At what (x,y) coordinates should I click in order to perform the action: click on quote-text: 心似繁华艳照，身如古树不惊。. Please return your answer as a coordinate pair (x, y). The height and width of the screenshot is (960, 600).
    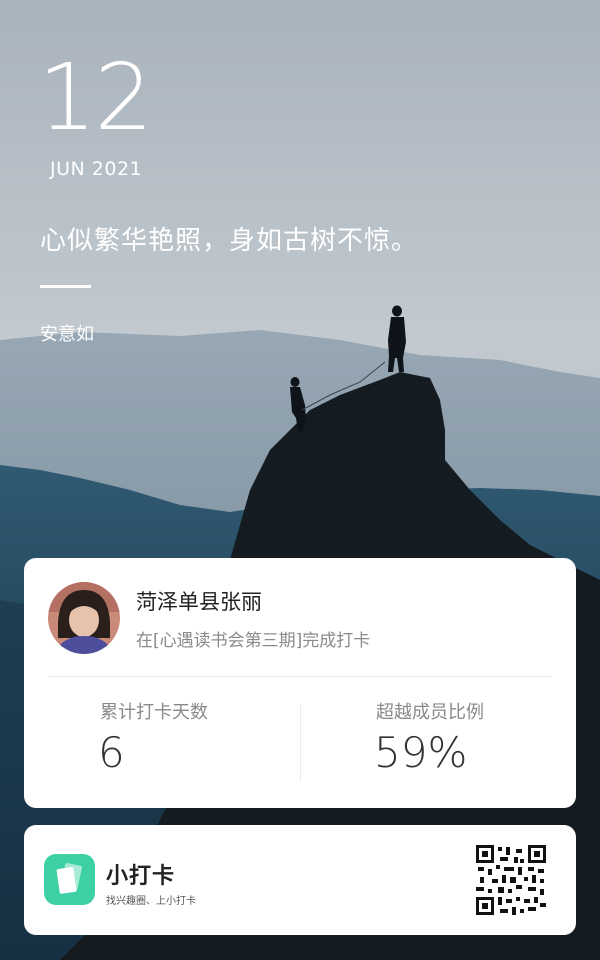
    Looking at the image, I should click on (229, 241).